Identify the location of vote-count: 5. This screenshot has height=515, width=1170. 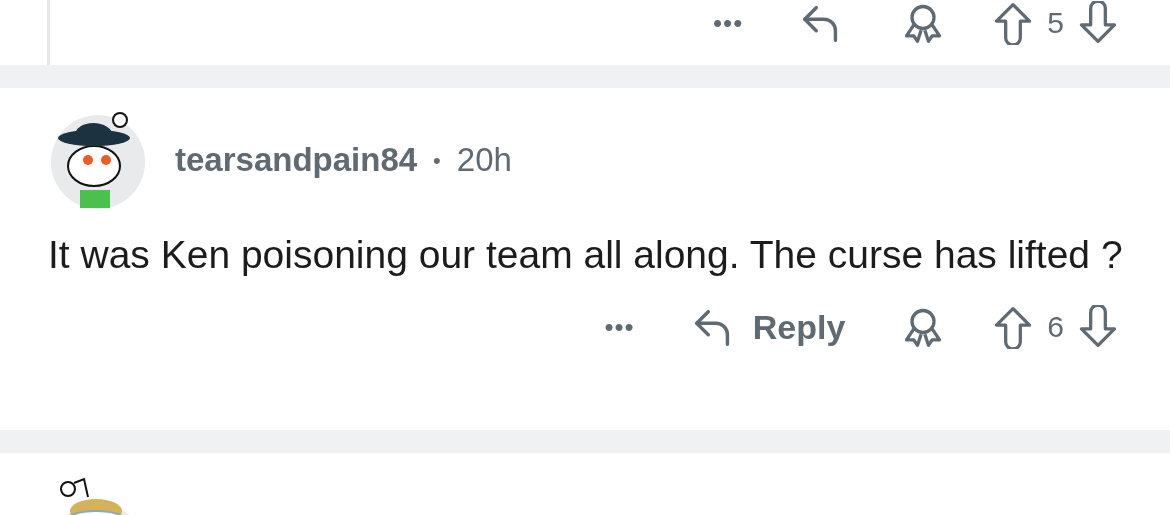
(1055, 23).